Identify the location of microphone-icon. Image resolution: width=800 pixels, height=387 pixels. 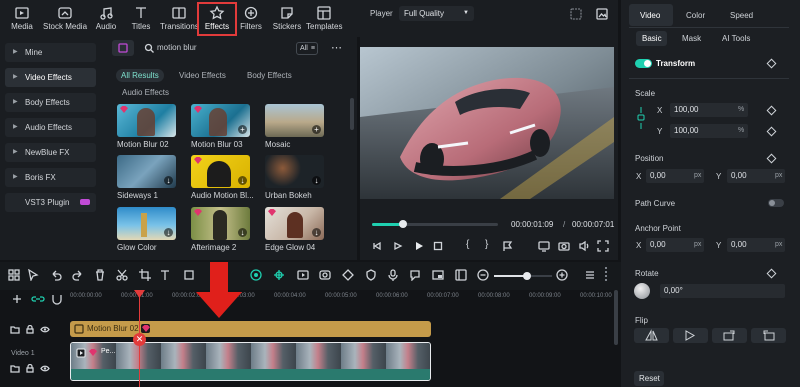
(393, 275).